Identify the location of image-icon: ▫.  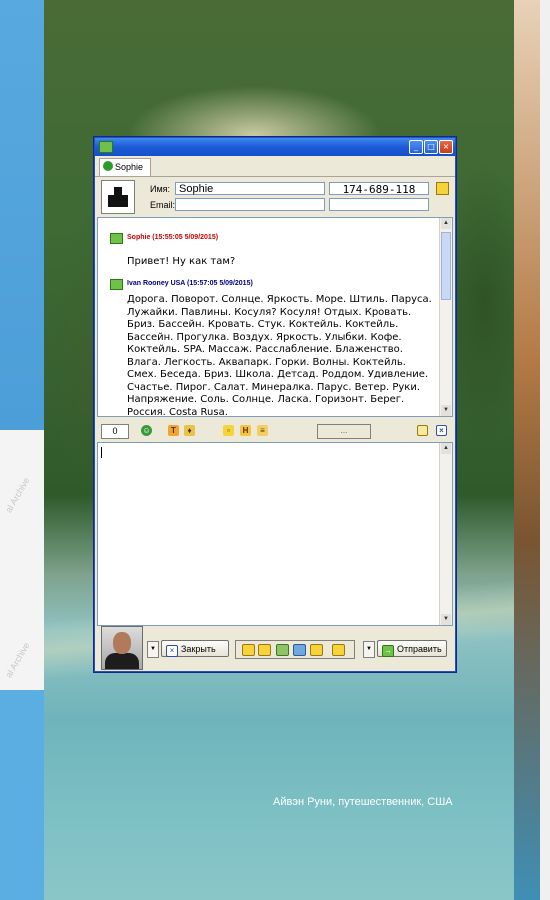
(228, 430).